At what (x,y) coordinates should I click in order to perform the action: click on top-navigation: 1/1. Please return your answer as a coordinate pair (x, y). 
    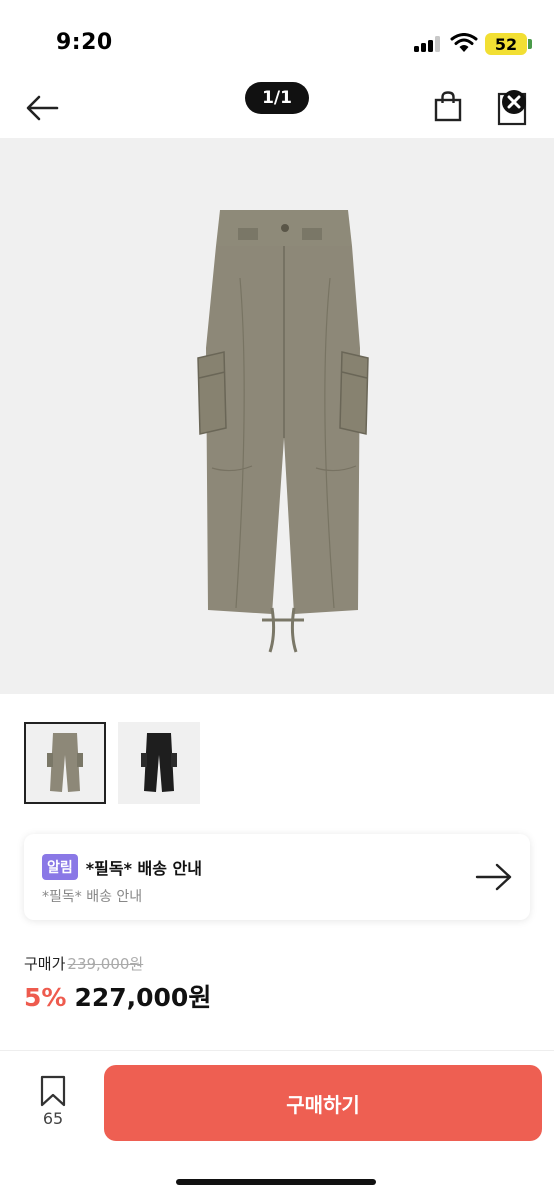
    Looking at the image, I should click on (277, 108).